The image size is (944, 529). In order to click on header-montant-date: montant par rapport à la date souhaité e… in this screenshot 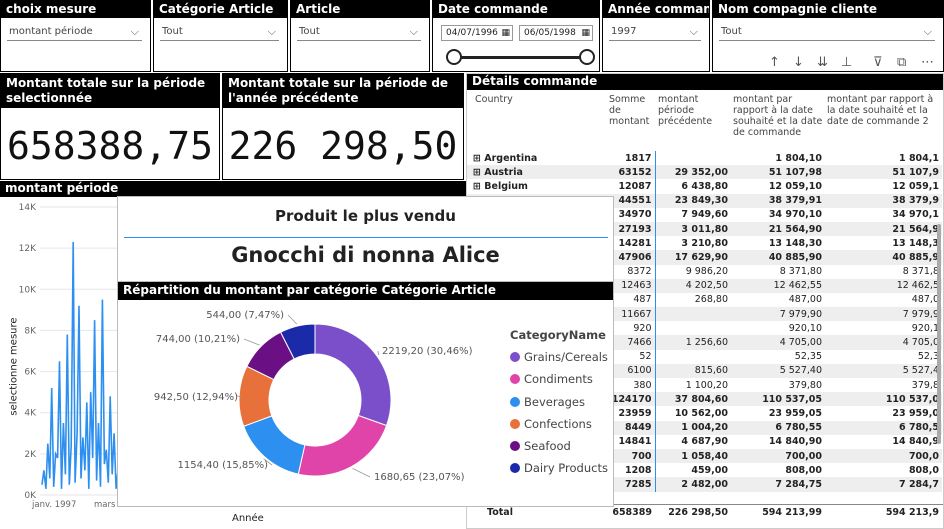, I will do `click(778, 116)`.